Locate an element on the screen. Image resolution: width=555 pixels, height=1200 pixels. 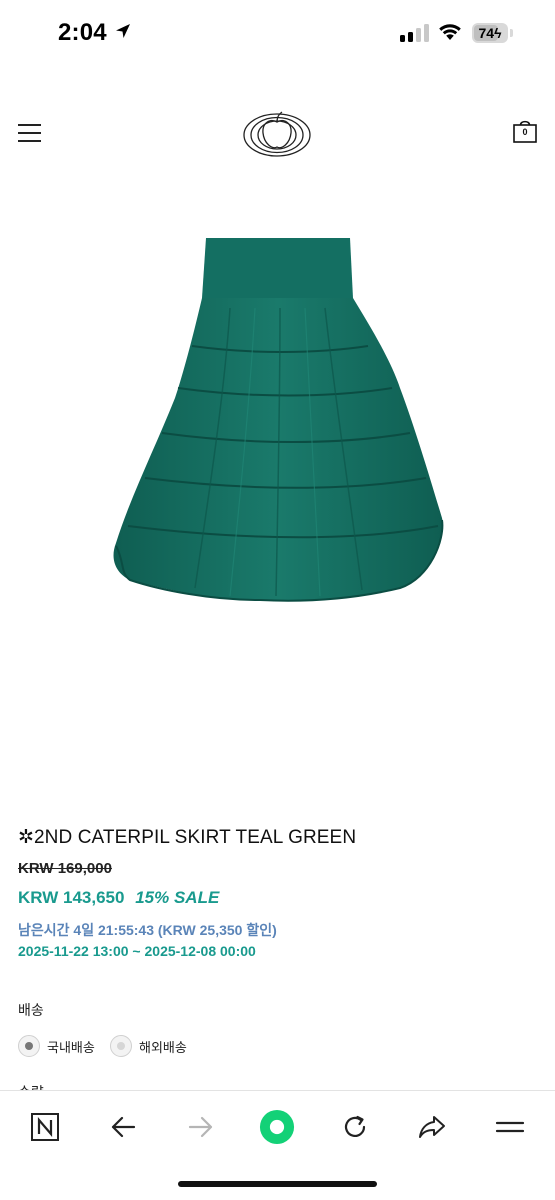
naver-n-glyph is located at coordinates (45, 1127).